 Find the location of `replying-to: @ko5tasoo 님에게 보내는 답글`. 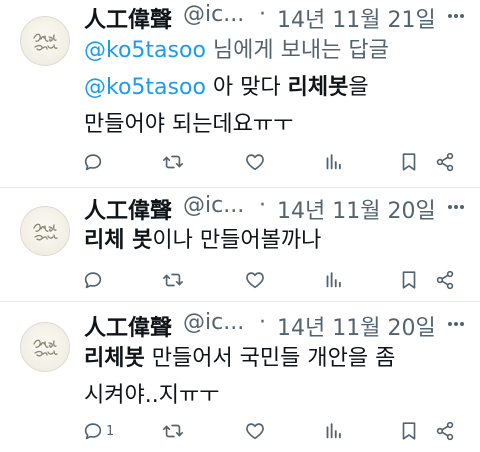

replying-to: @ko5tasoo 님에게 보내는 답글 is located at coordinates (277, 50).